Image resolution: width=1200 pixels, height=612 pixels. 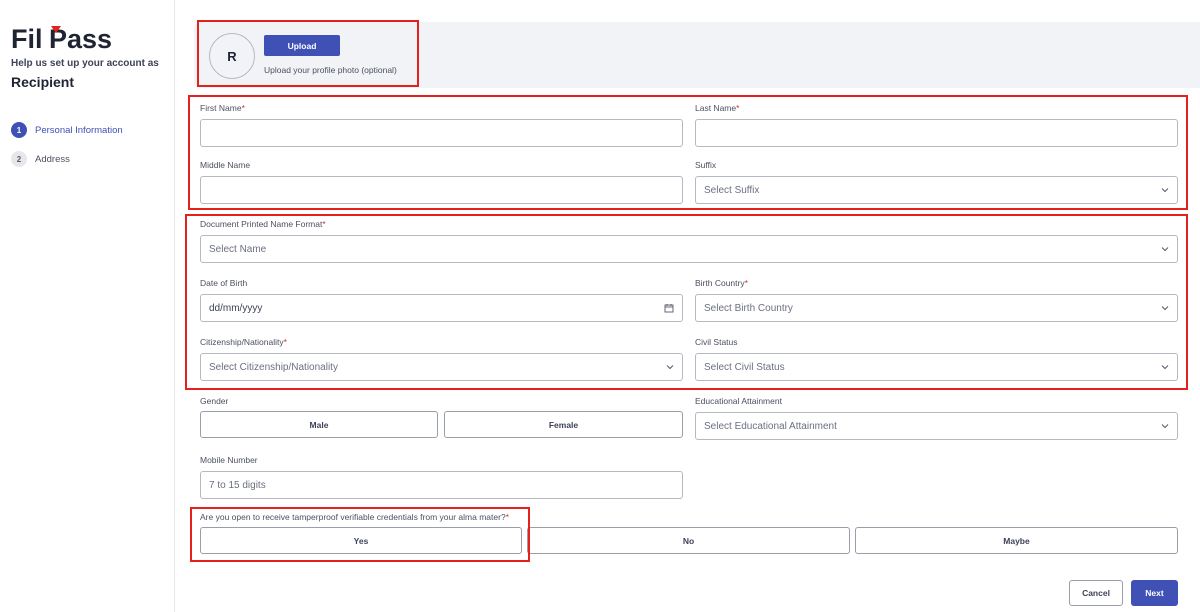 I want to click on next-button: Next, so click(x=1154, y=593).